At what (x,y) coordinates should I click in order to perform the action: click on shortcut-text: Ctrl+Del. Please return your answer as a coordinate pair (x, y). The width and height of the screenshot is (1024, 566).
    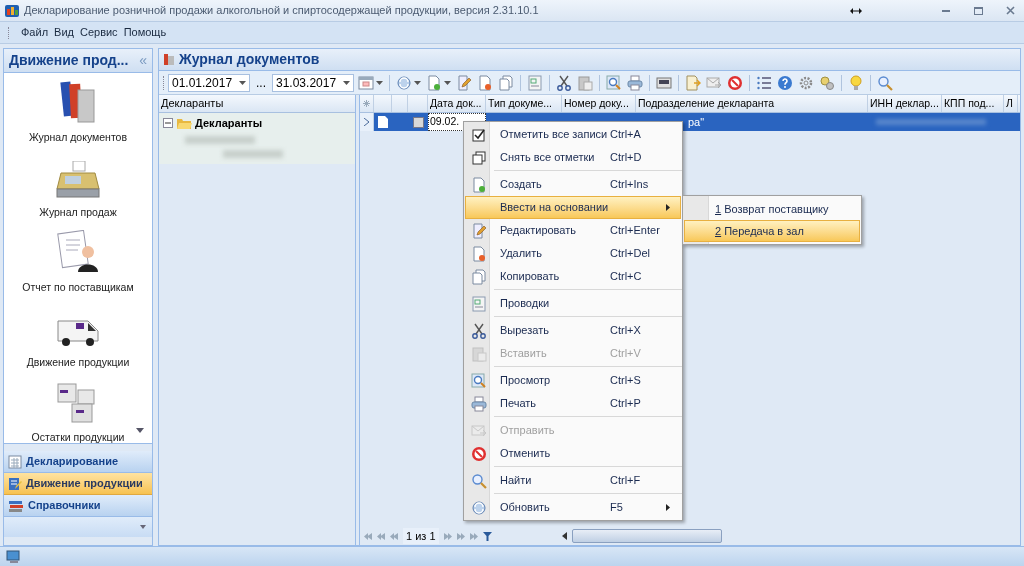
    Looking at the image, I should click on (631, 254).